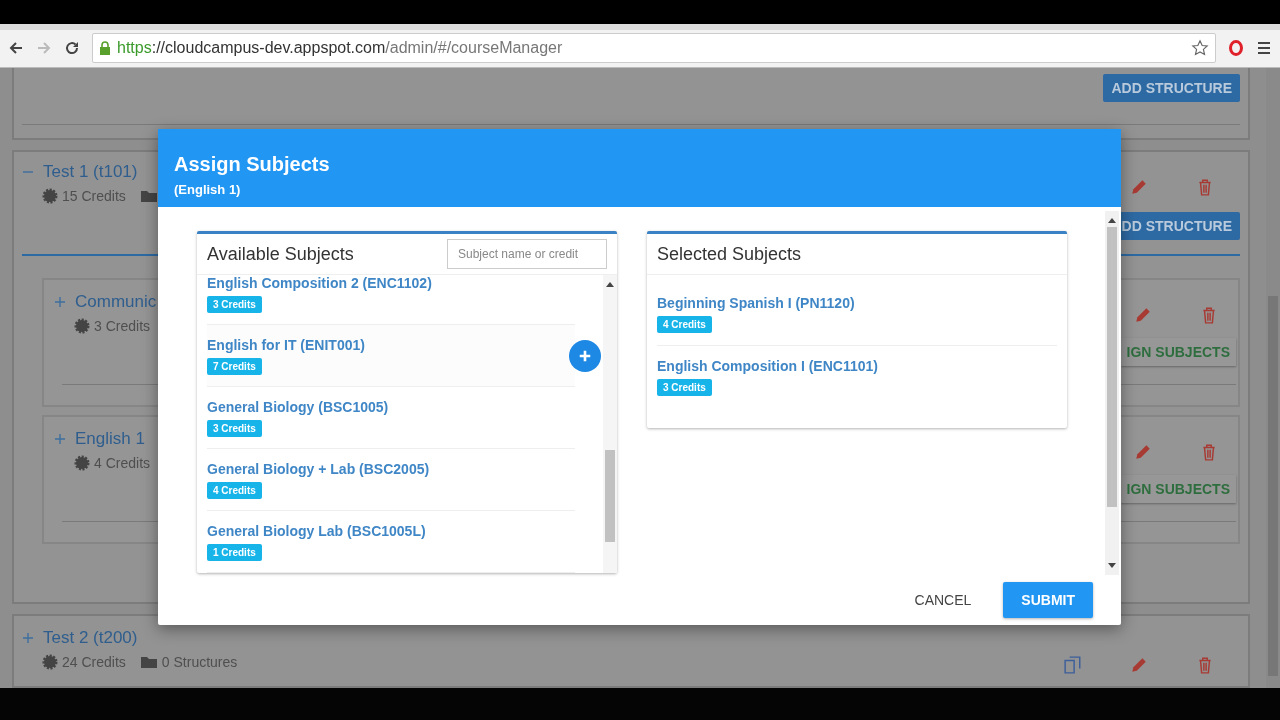  Describe the element at coordinates (110, 438) in the screenshot. I see `structure-title: English 1` at that location.